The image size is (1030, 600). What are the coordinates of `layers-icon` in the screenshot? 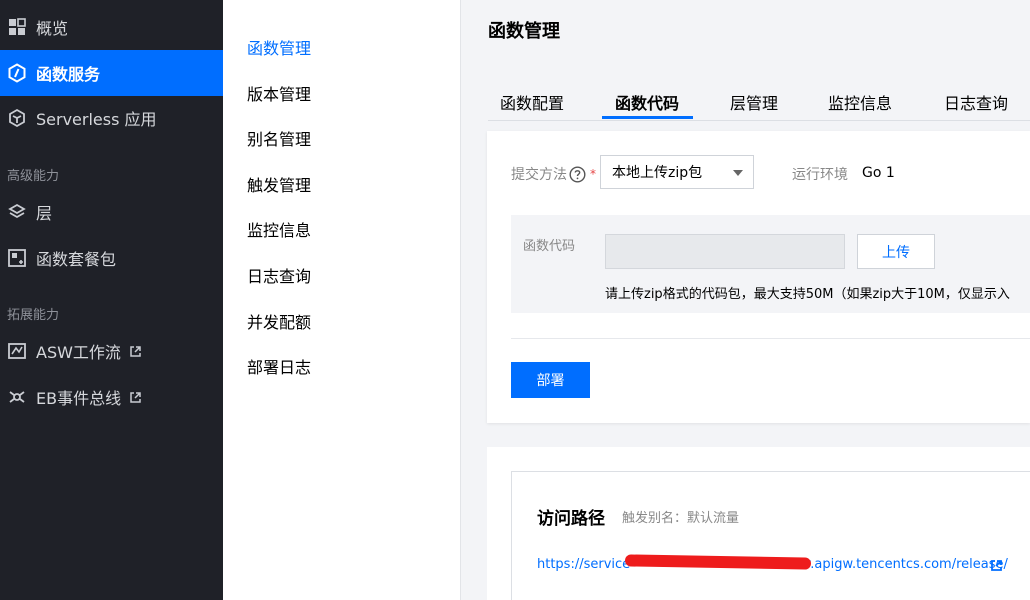 It's located at (17, 212).